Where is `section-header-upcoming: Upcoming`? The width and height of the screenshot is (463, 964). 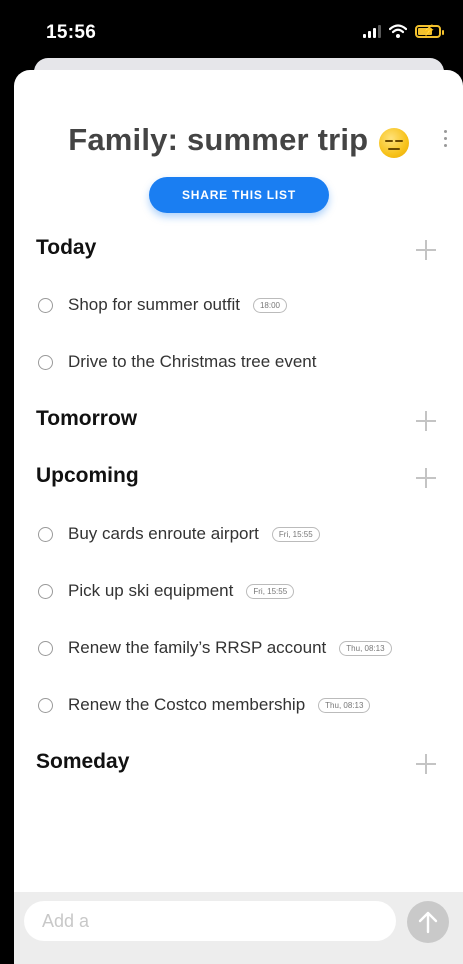
section-header-upcoming: Upcoming is located at coordinates (241, 479).